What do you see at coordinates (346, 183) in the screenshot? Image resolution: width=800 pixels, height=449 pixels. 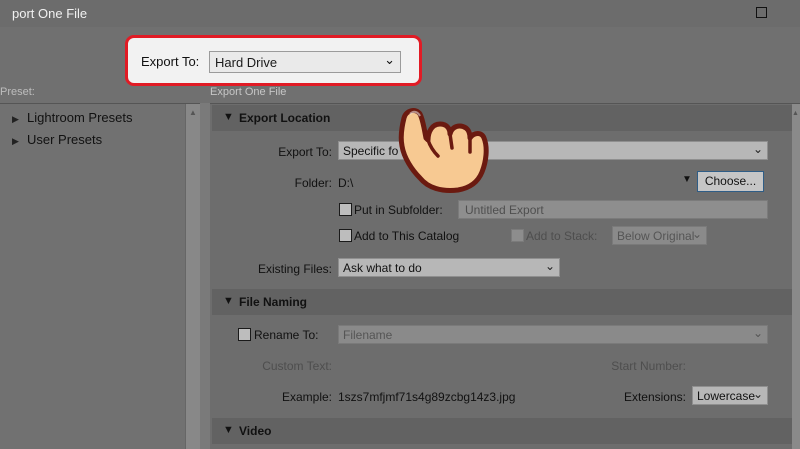 I see `folder-path: D:\` at bounding box center [346, 183].